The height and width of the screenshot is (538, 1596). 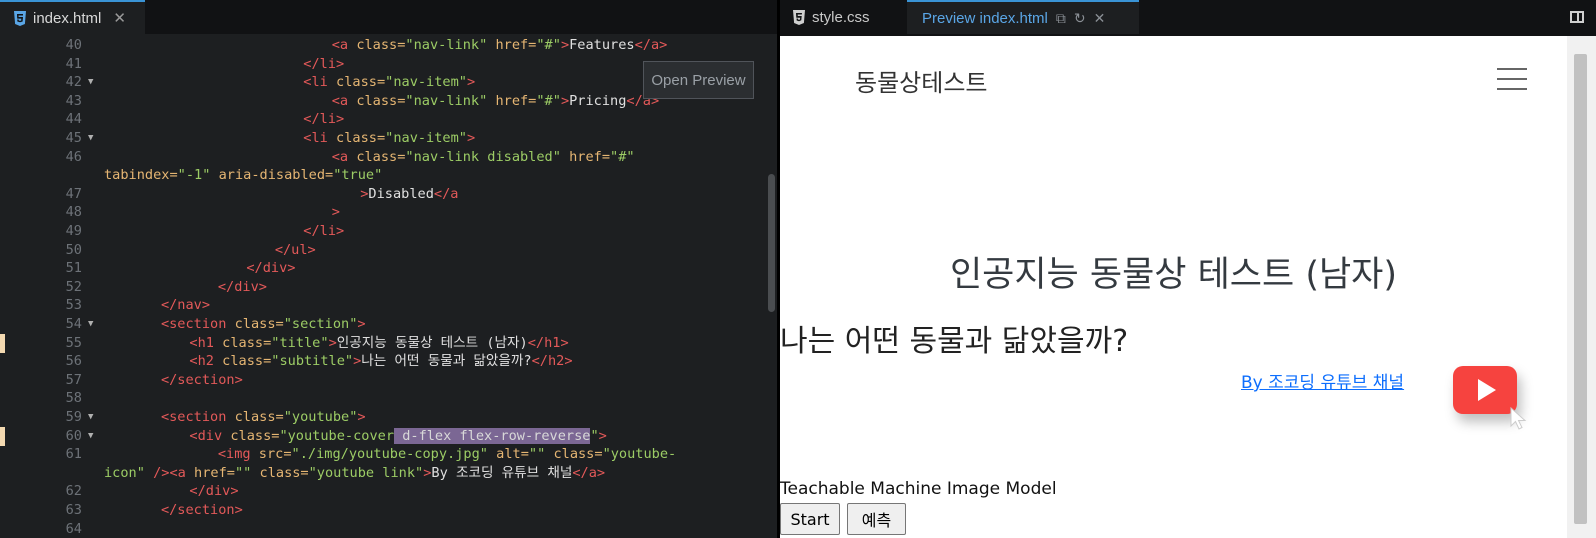 What do you see at coordinates (921, 80) in the screenshot?
I see `navbar-brand: 동물상테스트` at bounding box center [921, 80].